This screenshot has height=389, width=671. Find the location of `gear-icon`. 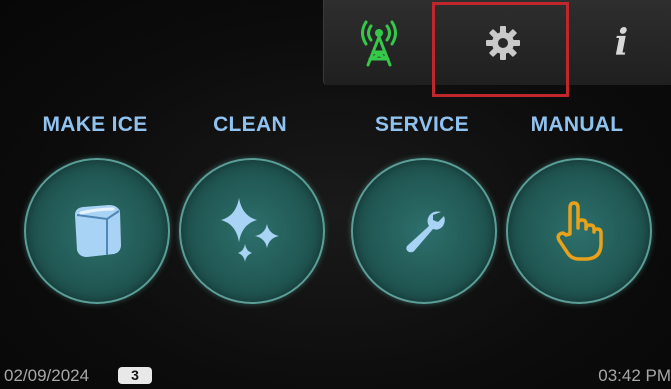

gear-icon is located at coordinates (502, 42).